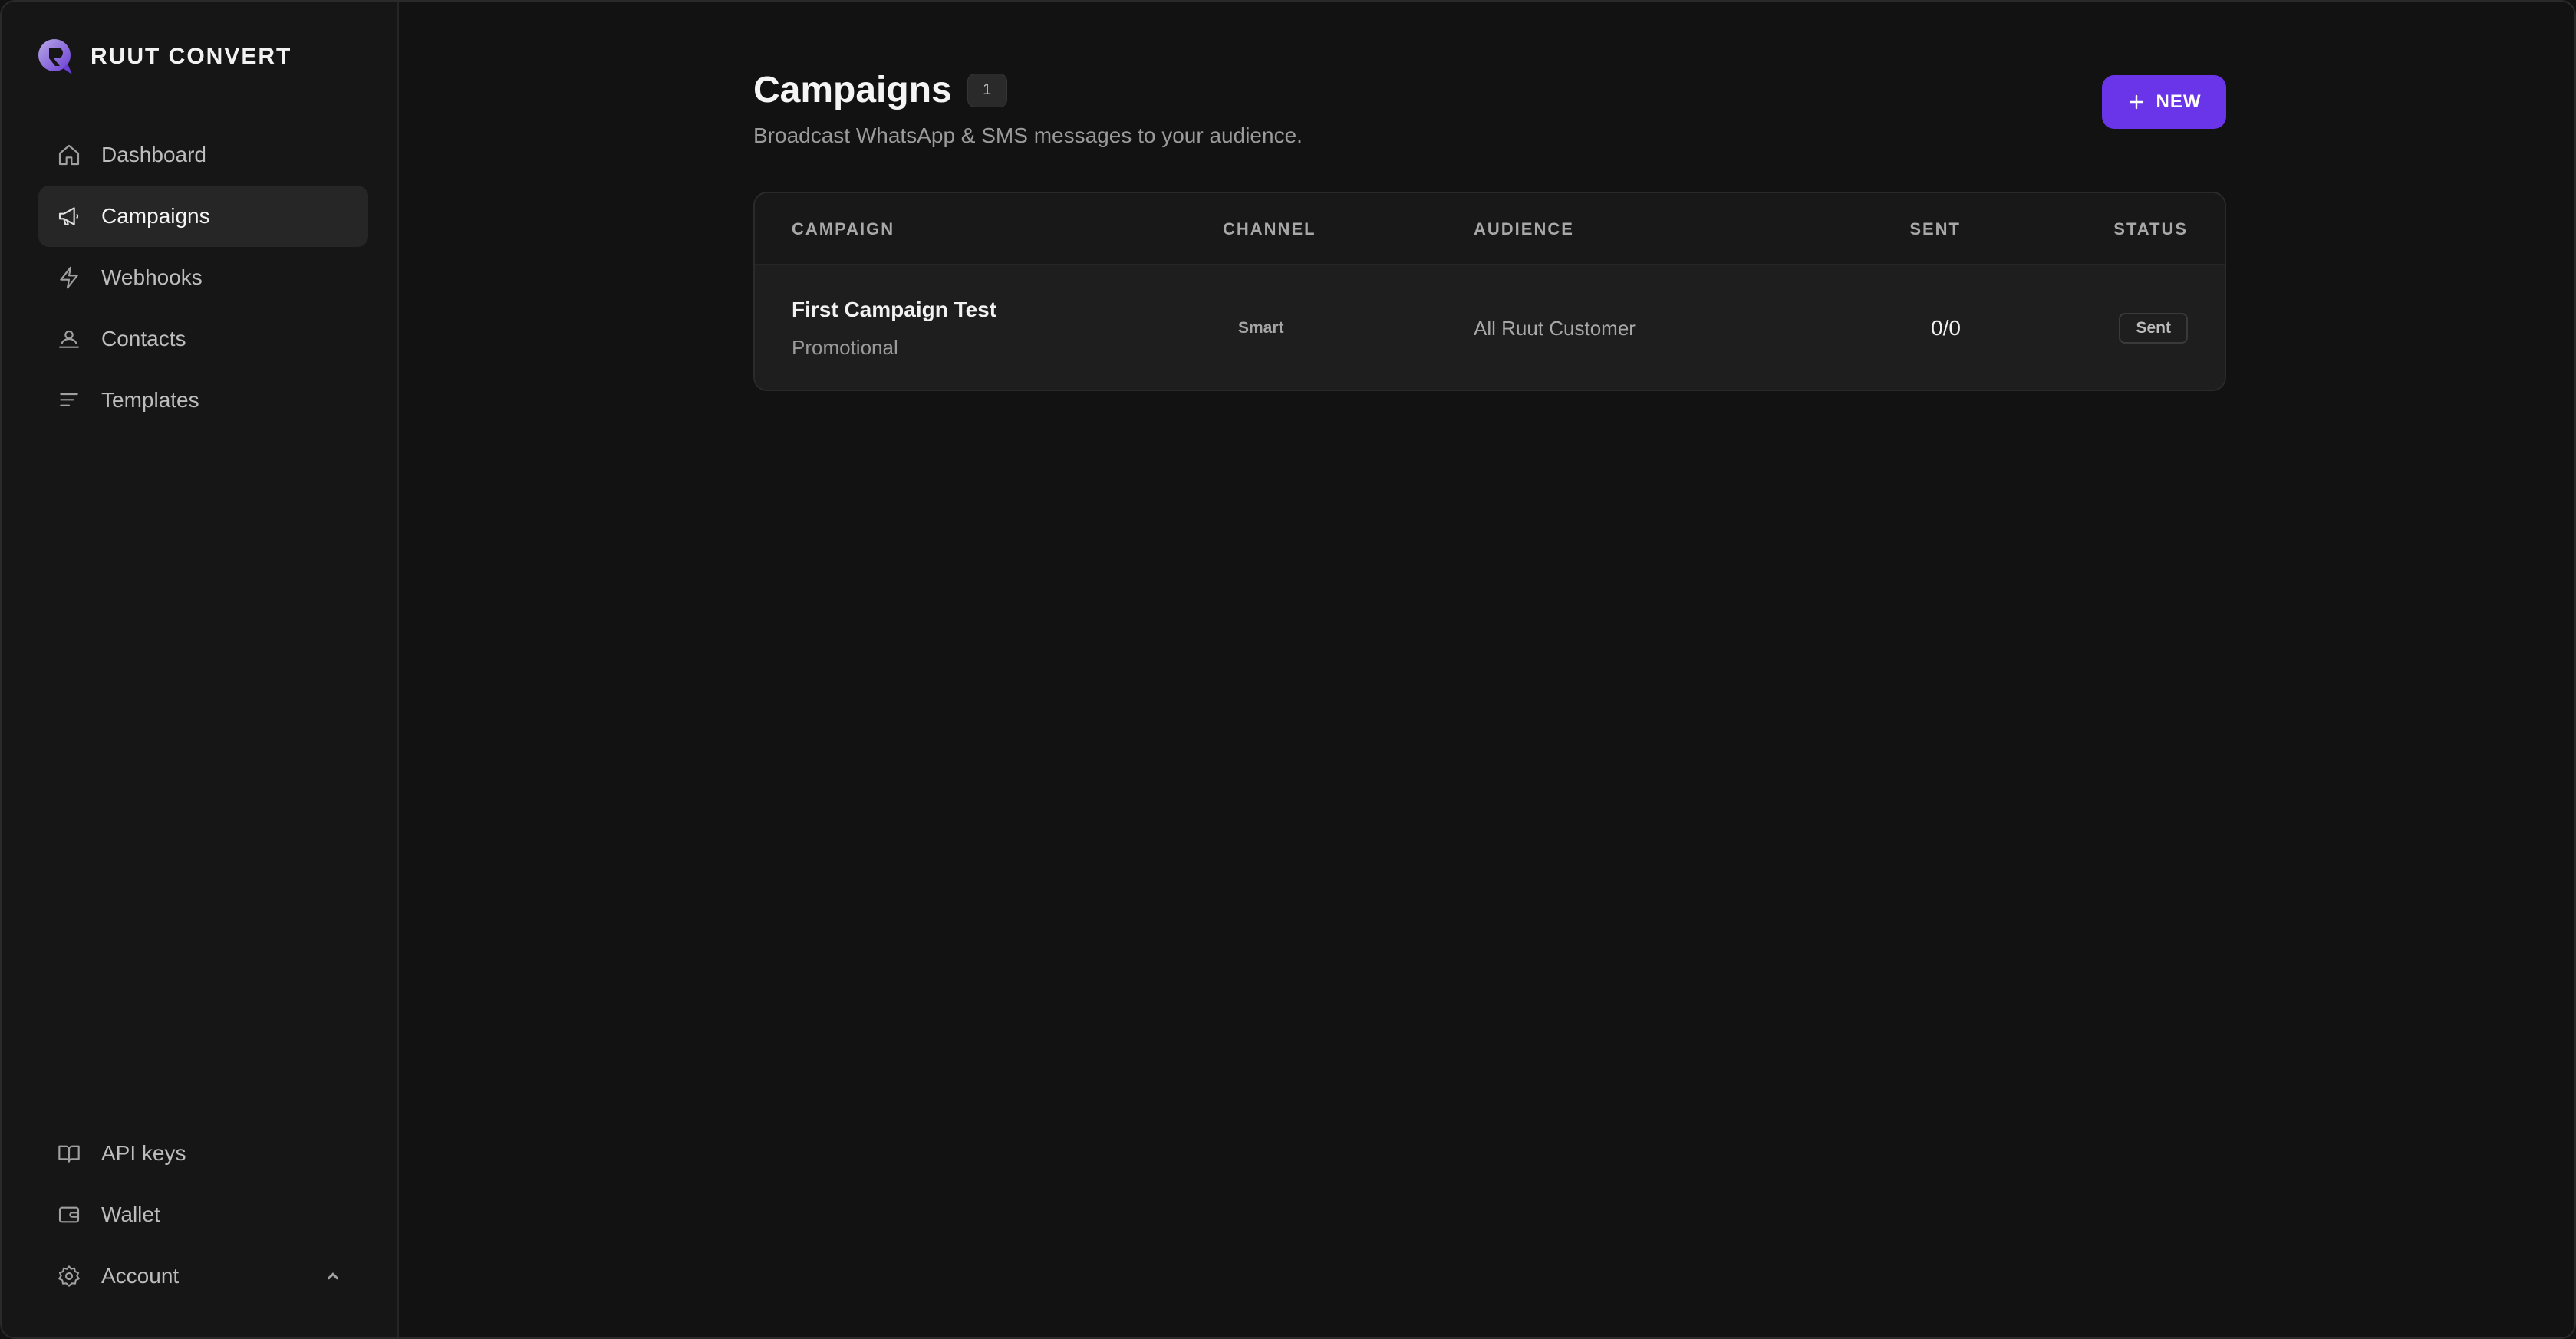 This screenshot has width=2576, height=1339. What do you see at coordinates (1524, 229) in the screenshot?
I see `column-header-audience: AUDIENCE` at bounding box center [1524, 229].